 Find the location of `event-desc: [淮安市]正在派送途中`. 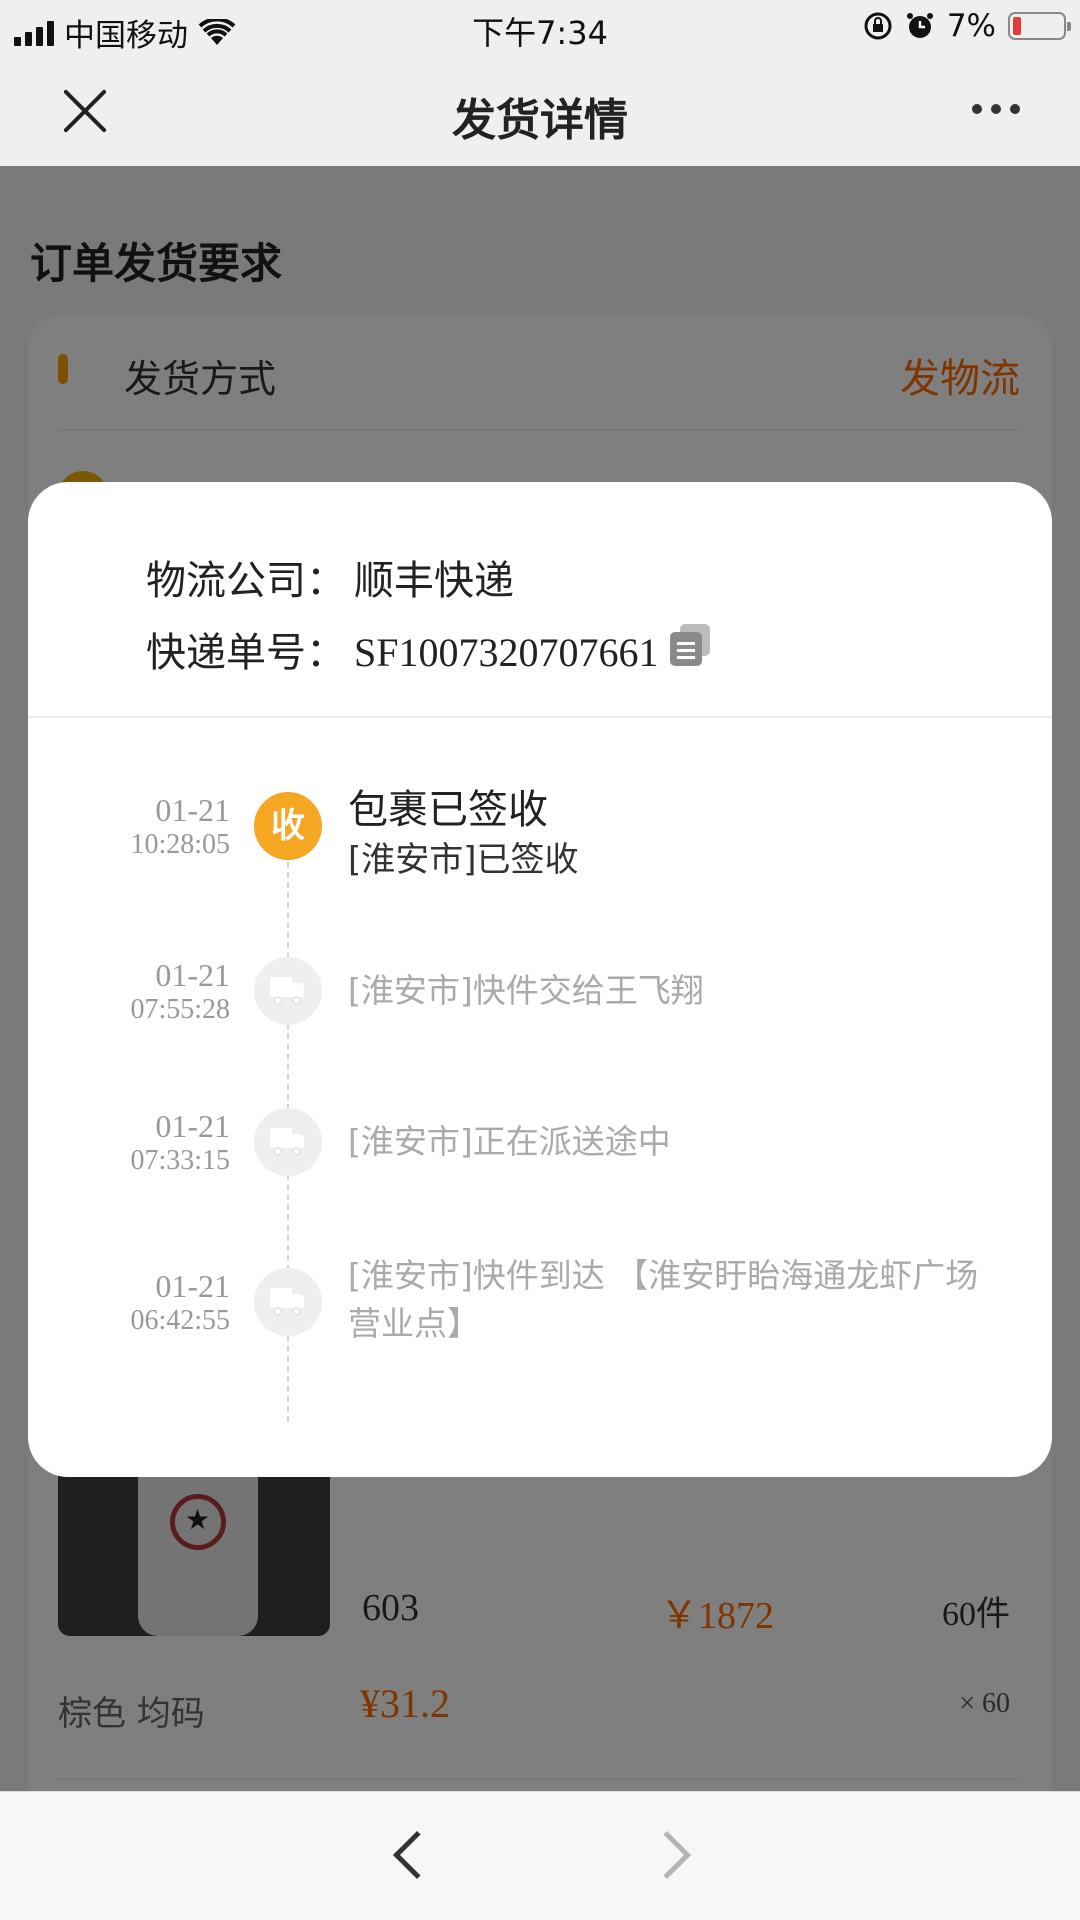

event-desc: [淮安市]正在派送途中 is located at coordinates (509, 1141).